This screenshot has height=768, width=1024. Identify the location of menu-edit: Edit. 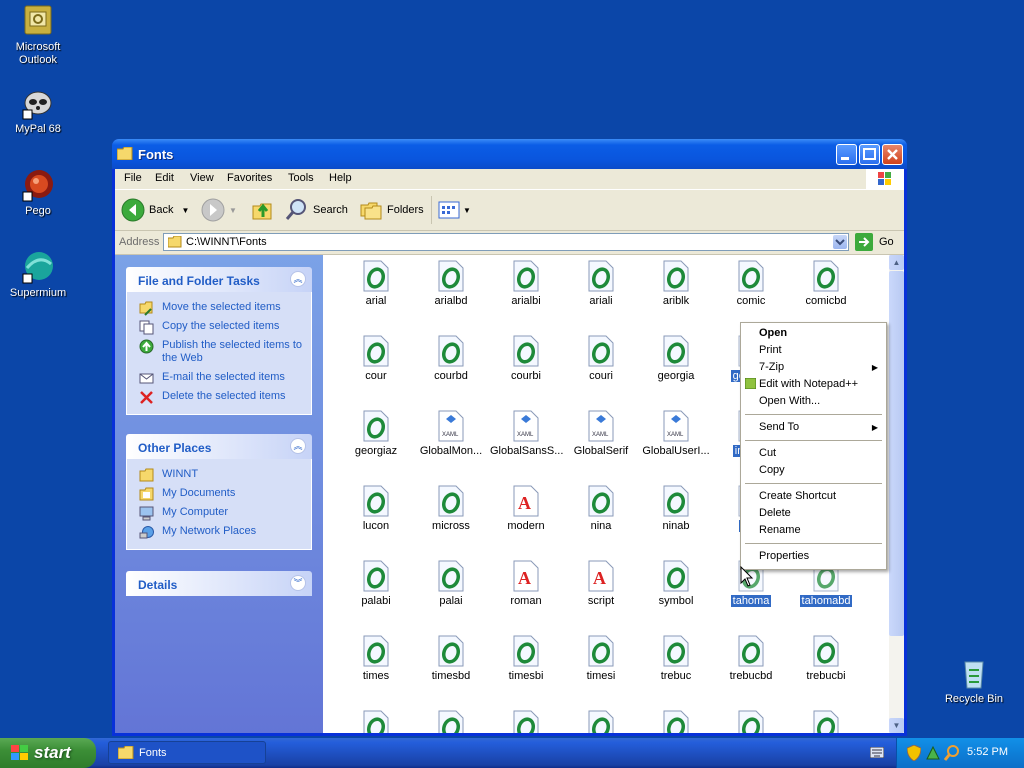
(164, 178).